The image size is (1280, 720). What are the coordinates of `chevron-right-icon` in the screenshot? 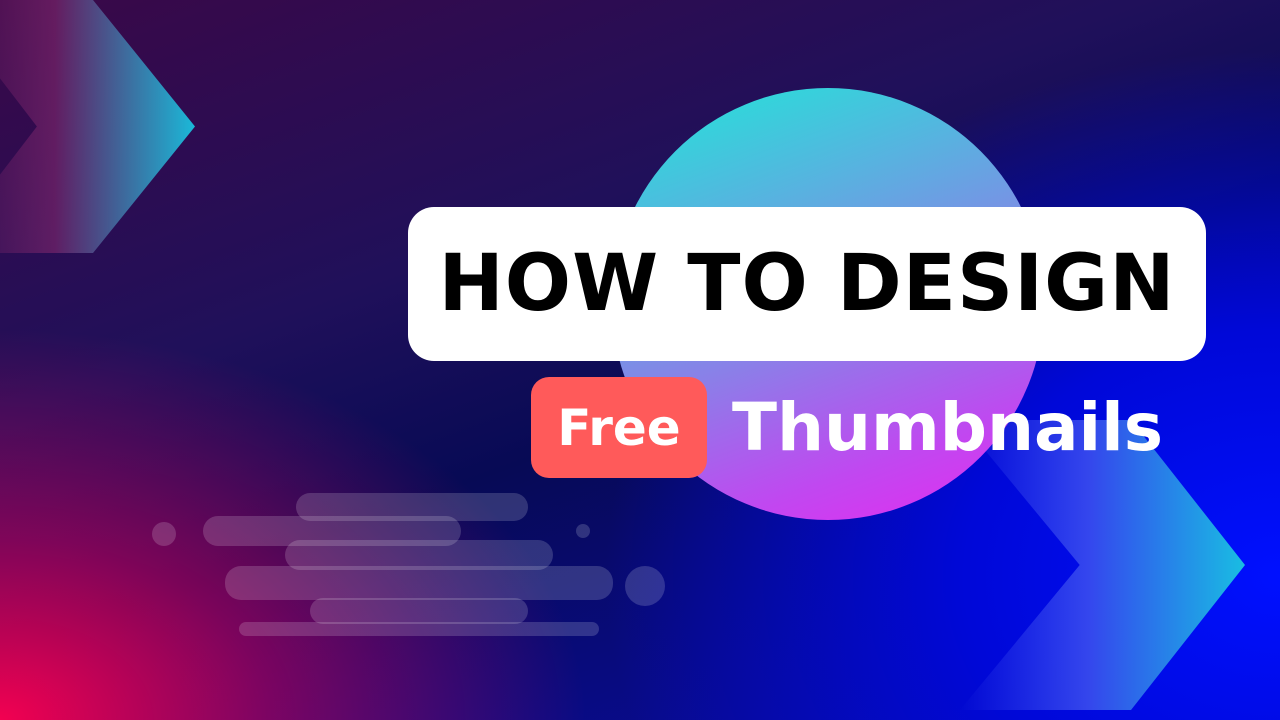 It's located at (97, 126).